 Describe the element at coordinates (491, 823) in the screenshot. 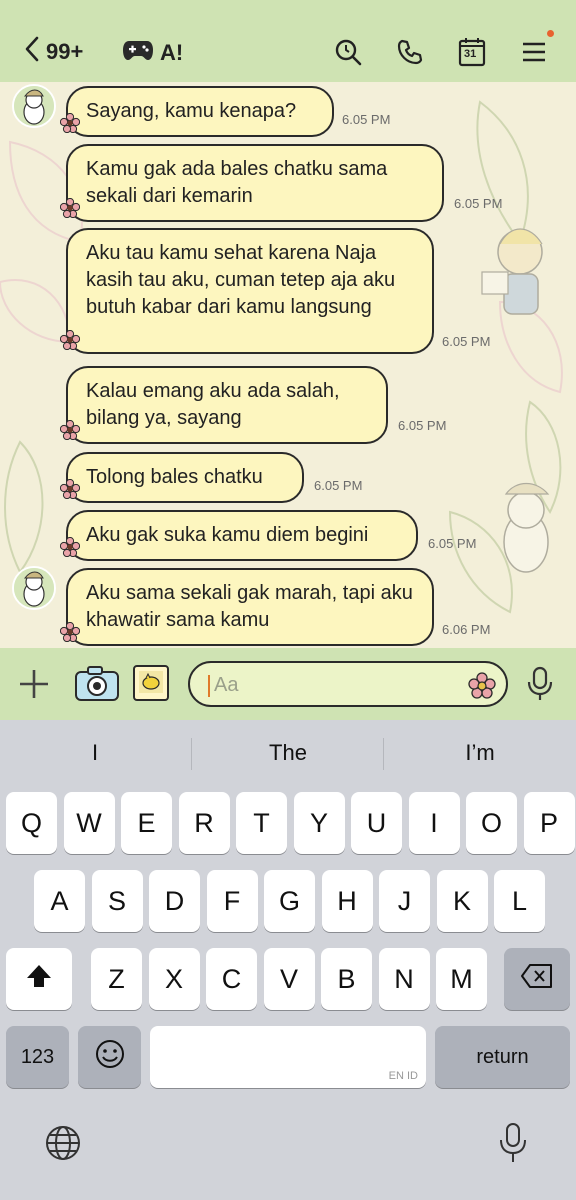

I see `key-o: O` at that location.